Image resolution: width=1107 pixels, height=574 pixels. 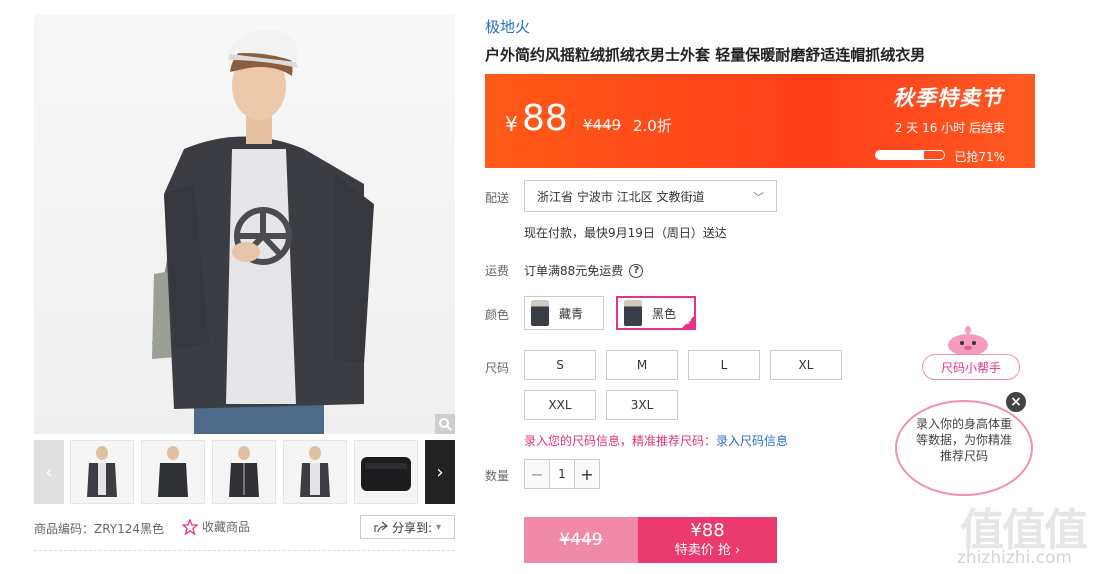 What do you see at coordinates (497, 315) in the screenshot?
I see `color-label: 颜色` at bounding box center [497, 315].